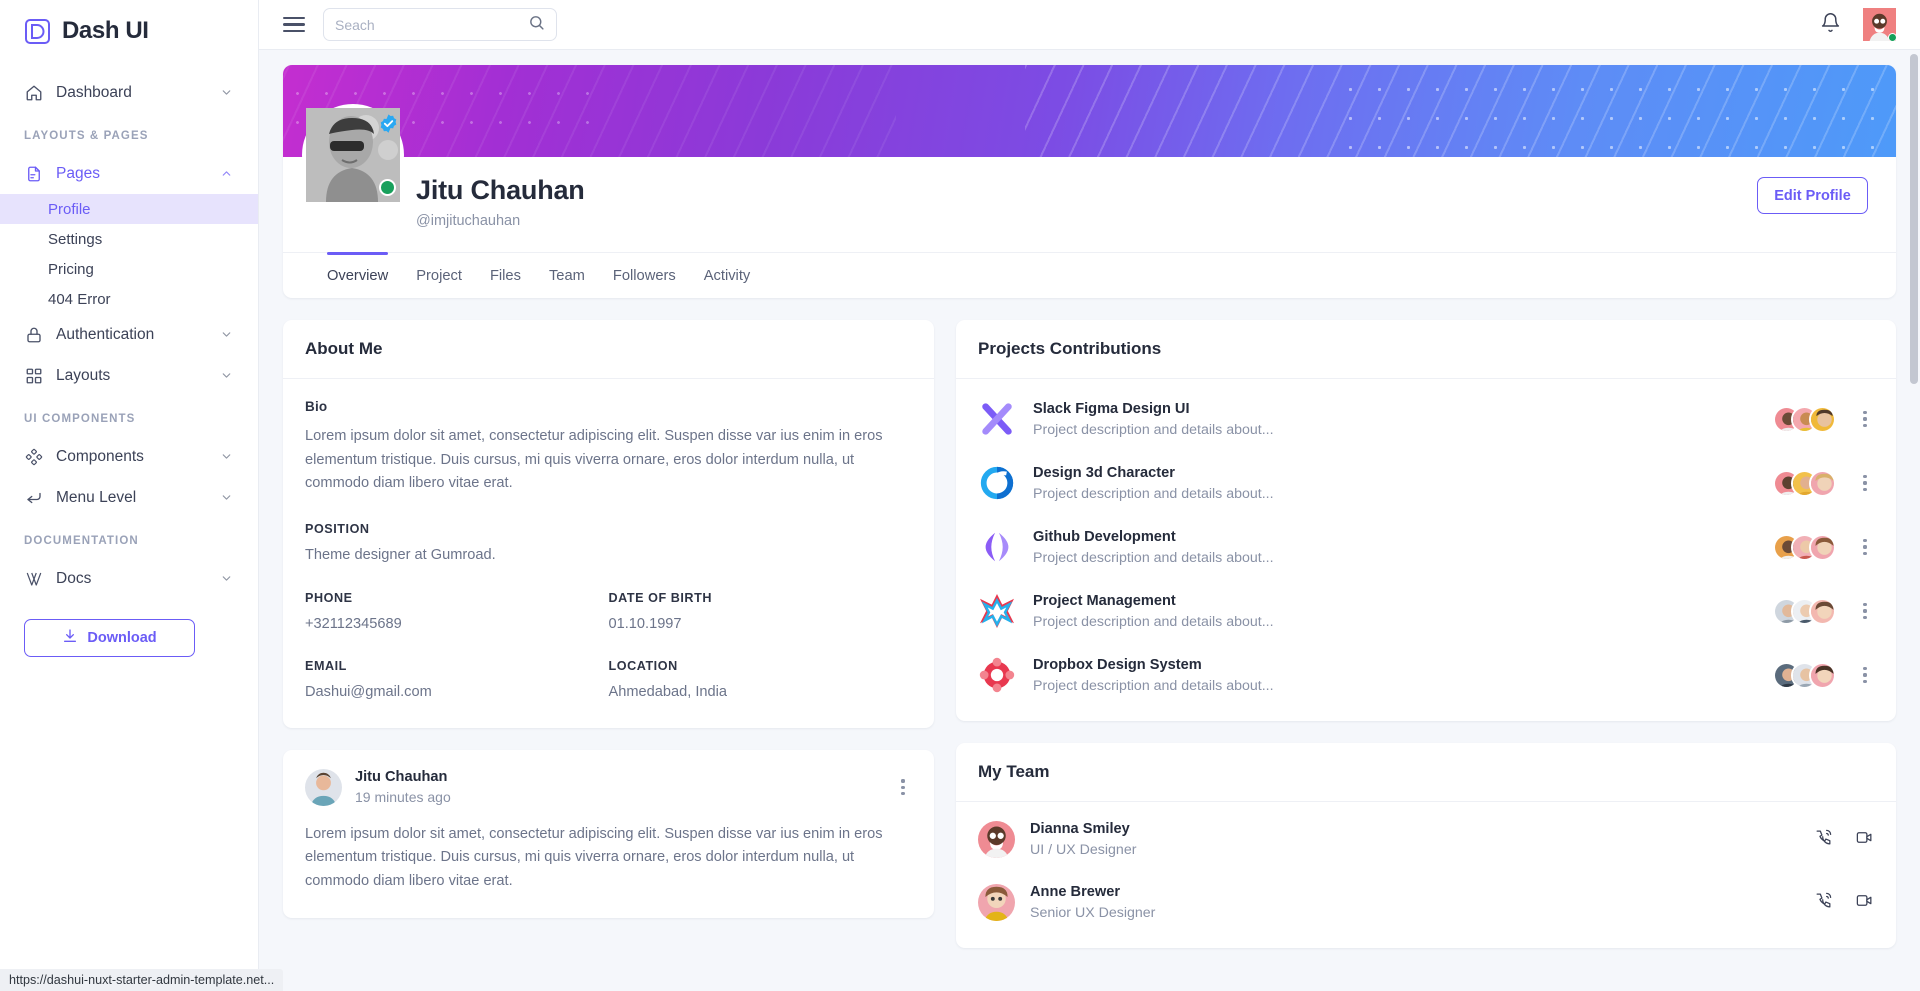  Describe the element at coordinates (79, 299) in the screenshot. I see `sidebar-subitem-label: 404 Error` at that location.